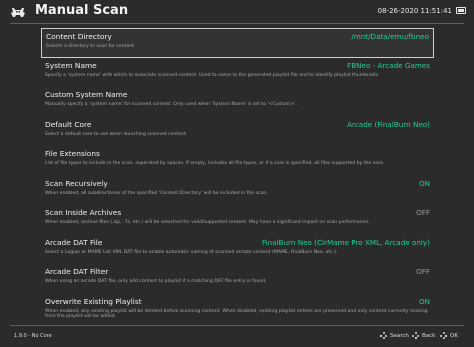 The image size is (474, 347). Describe the element at coordinates (429, 335) in the screenshot. I see `back-label: Back` at that location.